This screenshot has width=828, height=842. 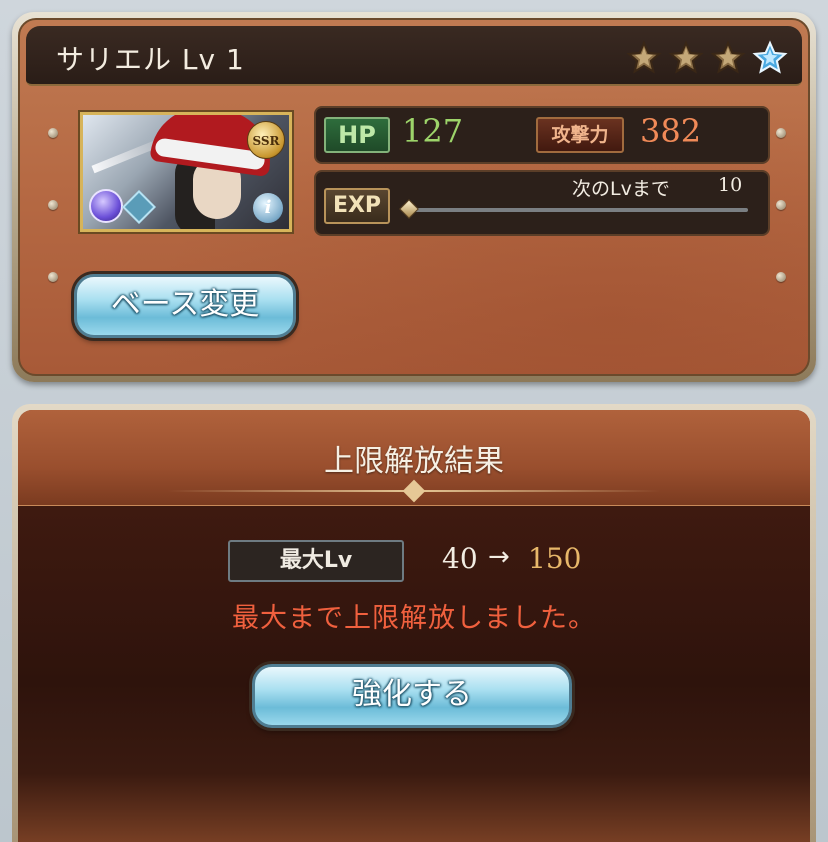 I want to click on character-name-bar: サリエル Lv 1, so click(x=414, y=56).